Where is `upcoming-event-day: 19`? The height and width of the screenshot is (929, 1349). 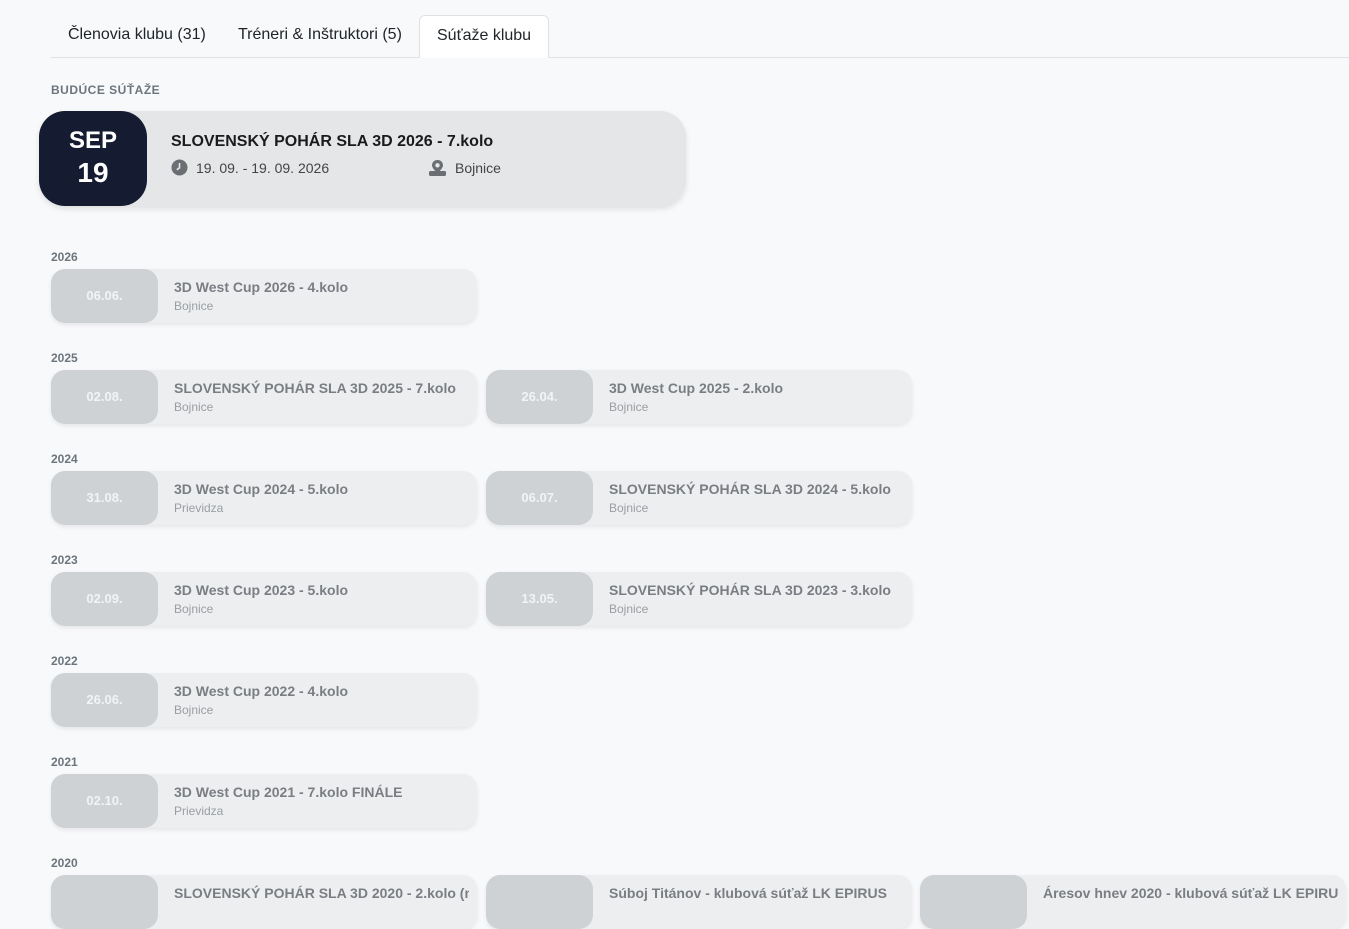 upcoming-event-day: 19 is located at coordinates (93, 172).